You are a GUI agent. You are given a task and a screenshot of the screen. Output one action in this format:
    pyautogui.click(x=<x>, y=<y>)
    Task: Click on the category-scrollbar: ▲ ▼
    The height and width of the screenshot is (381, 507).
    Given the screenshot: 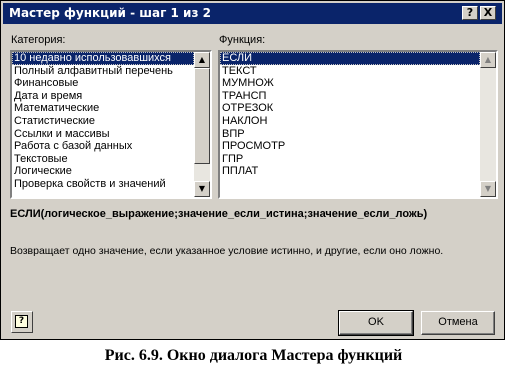 What is the action you would take?
    pyautogui.click(x=202, y=124)
    